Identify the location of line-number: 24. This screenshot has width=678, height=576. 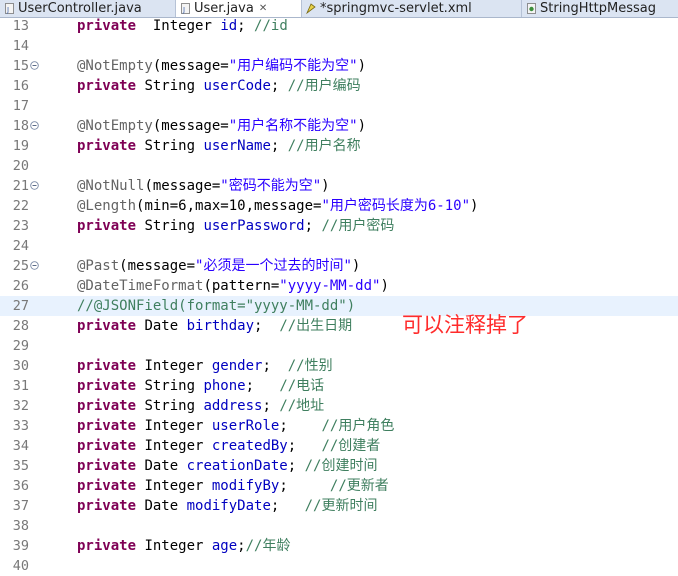
(20, 246).